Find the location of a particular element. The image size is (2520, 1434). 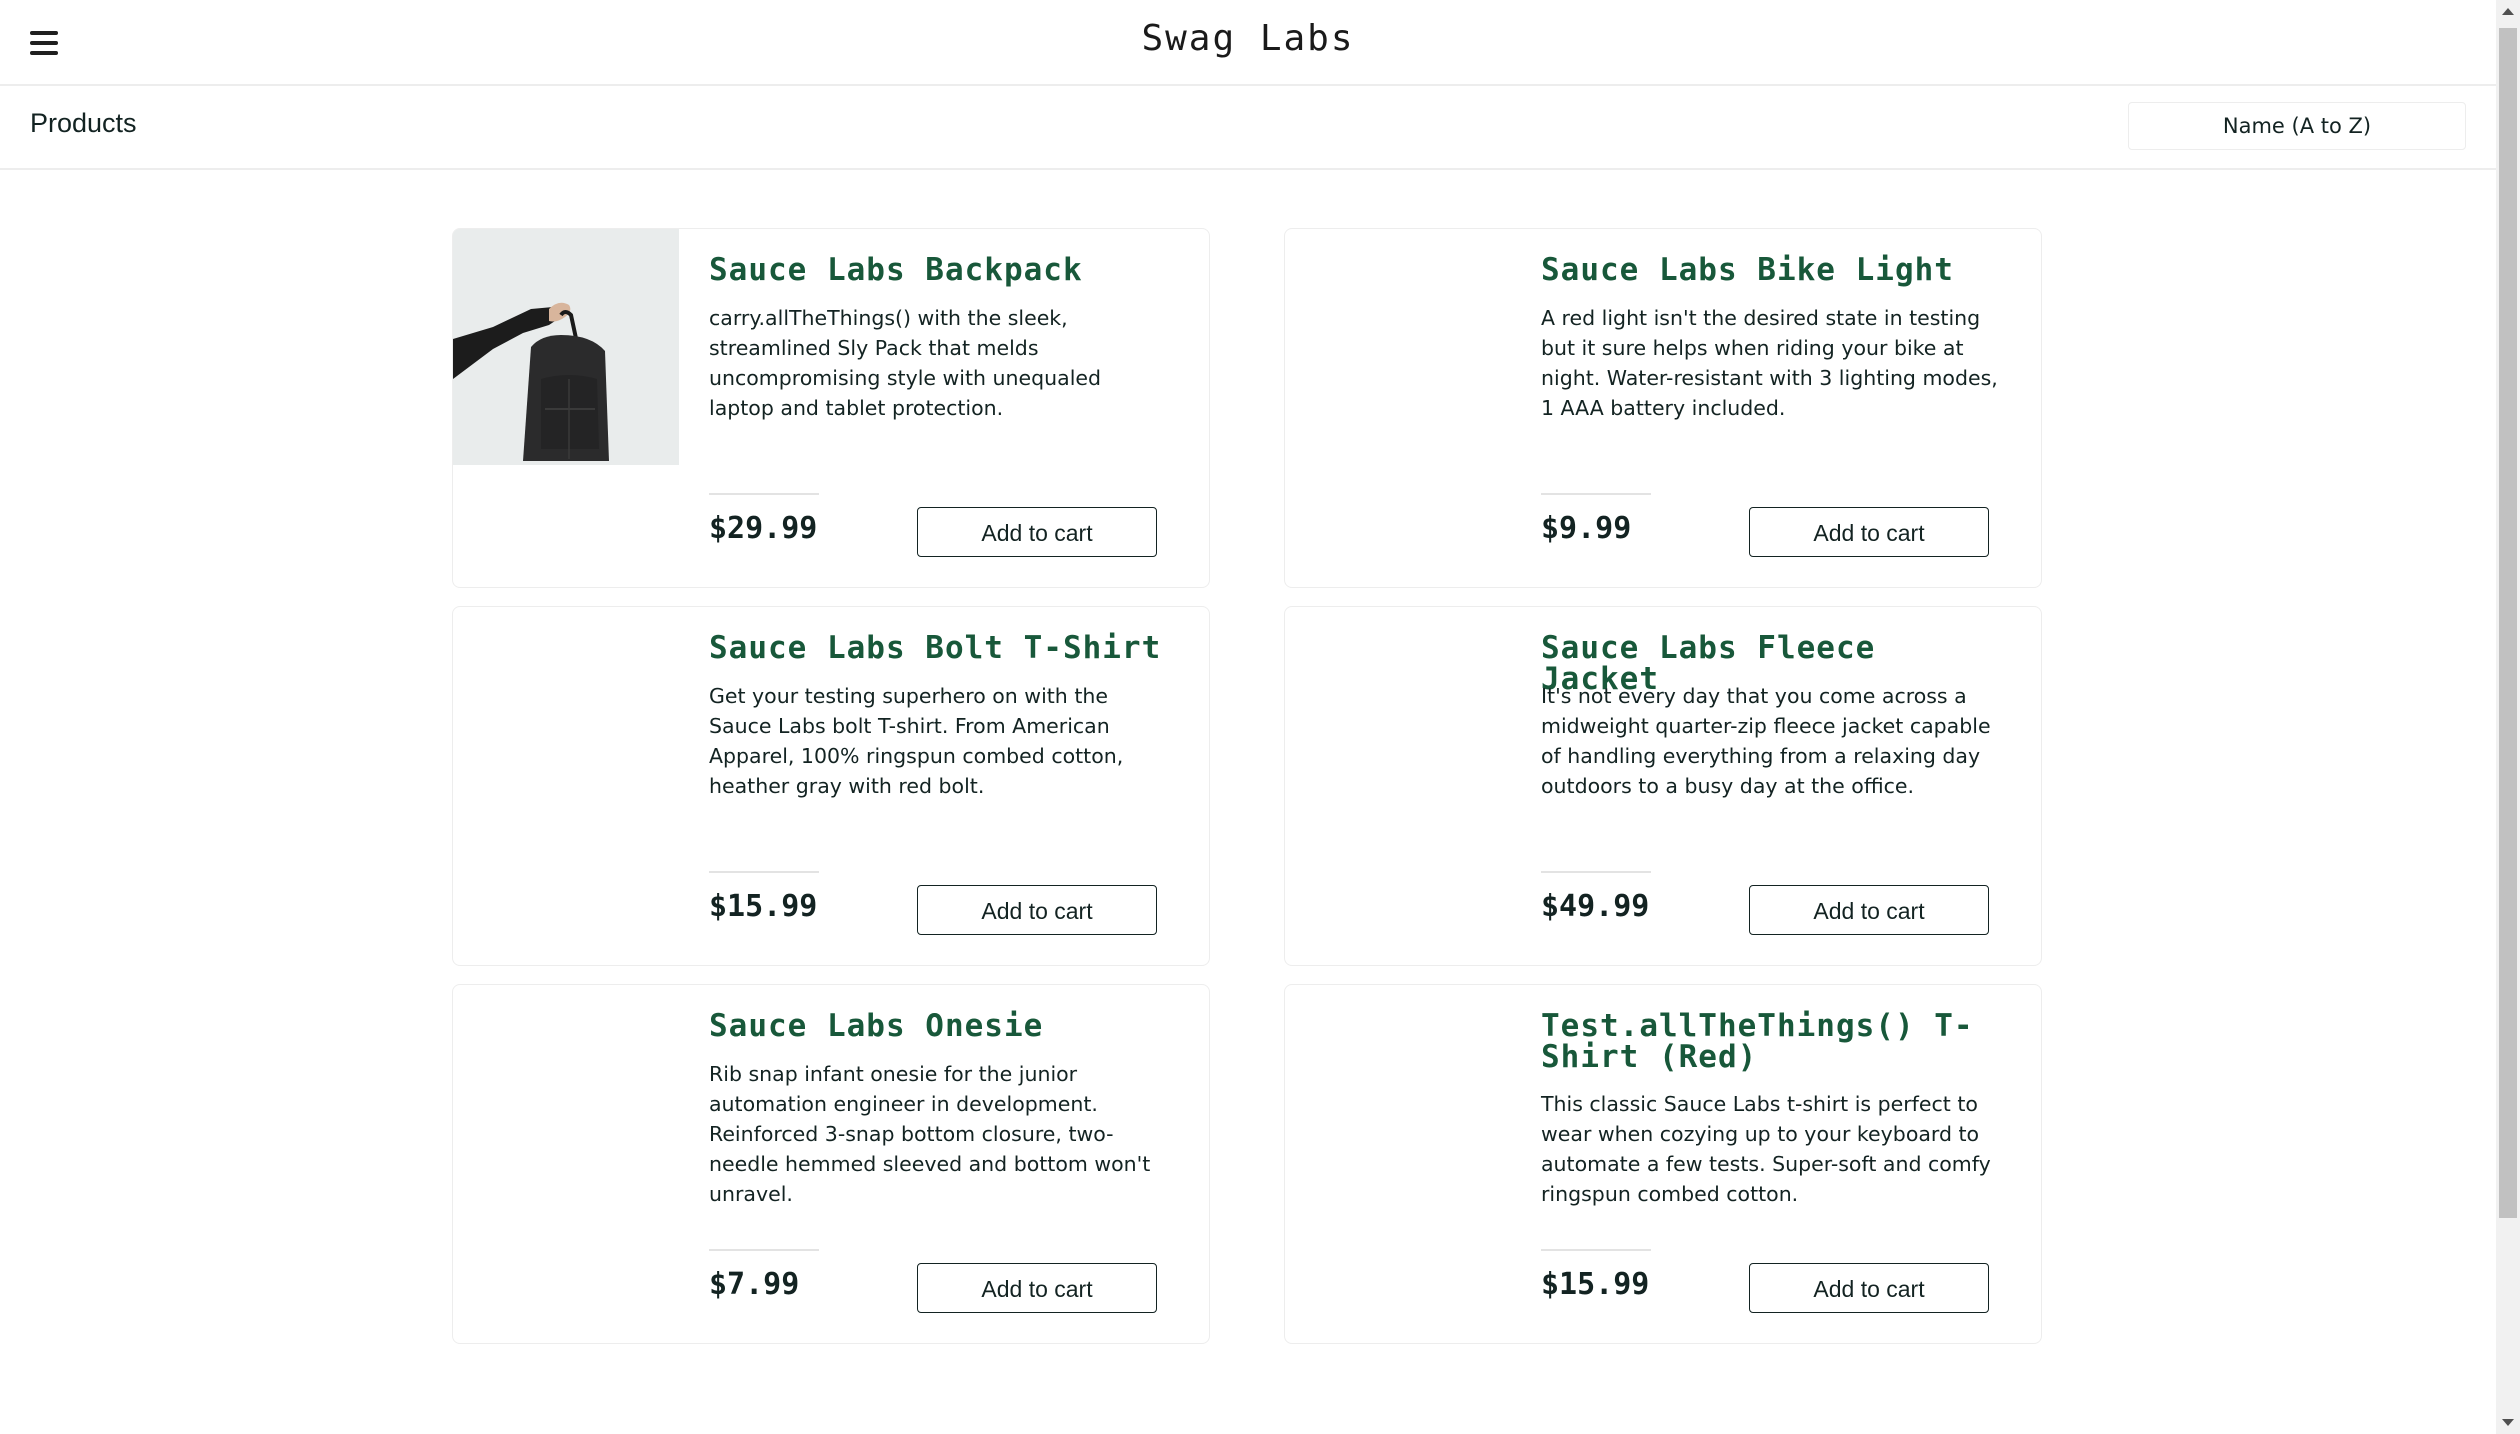

product-image-onesie is located at coordinates (566, 1103).